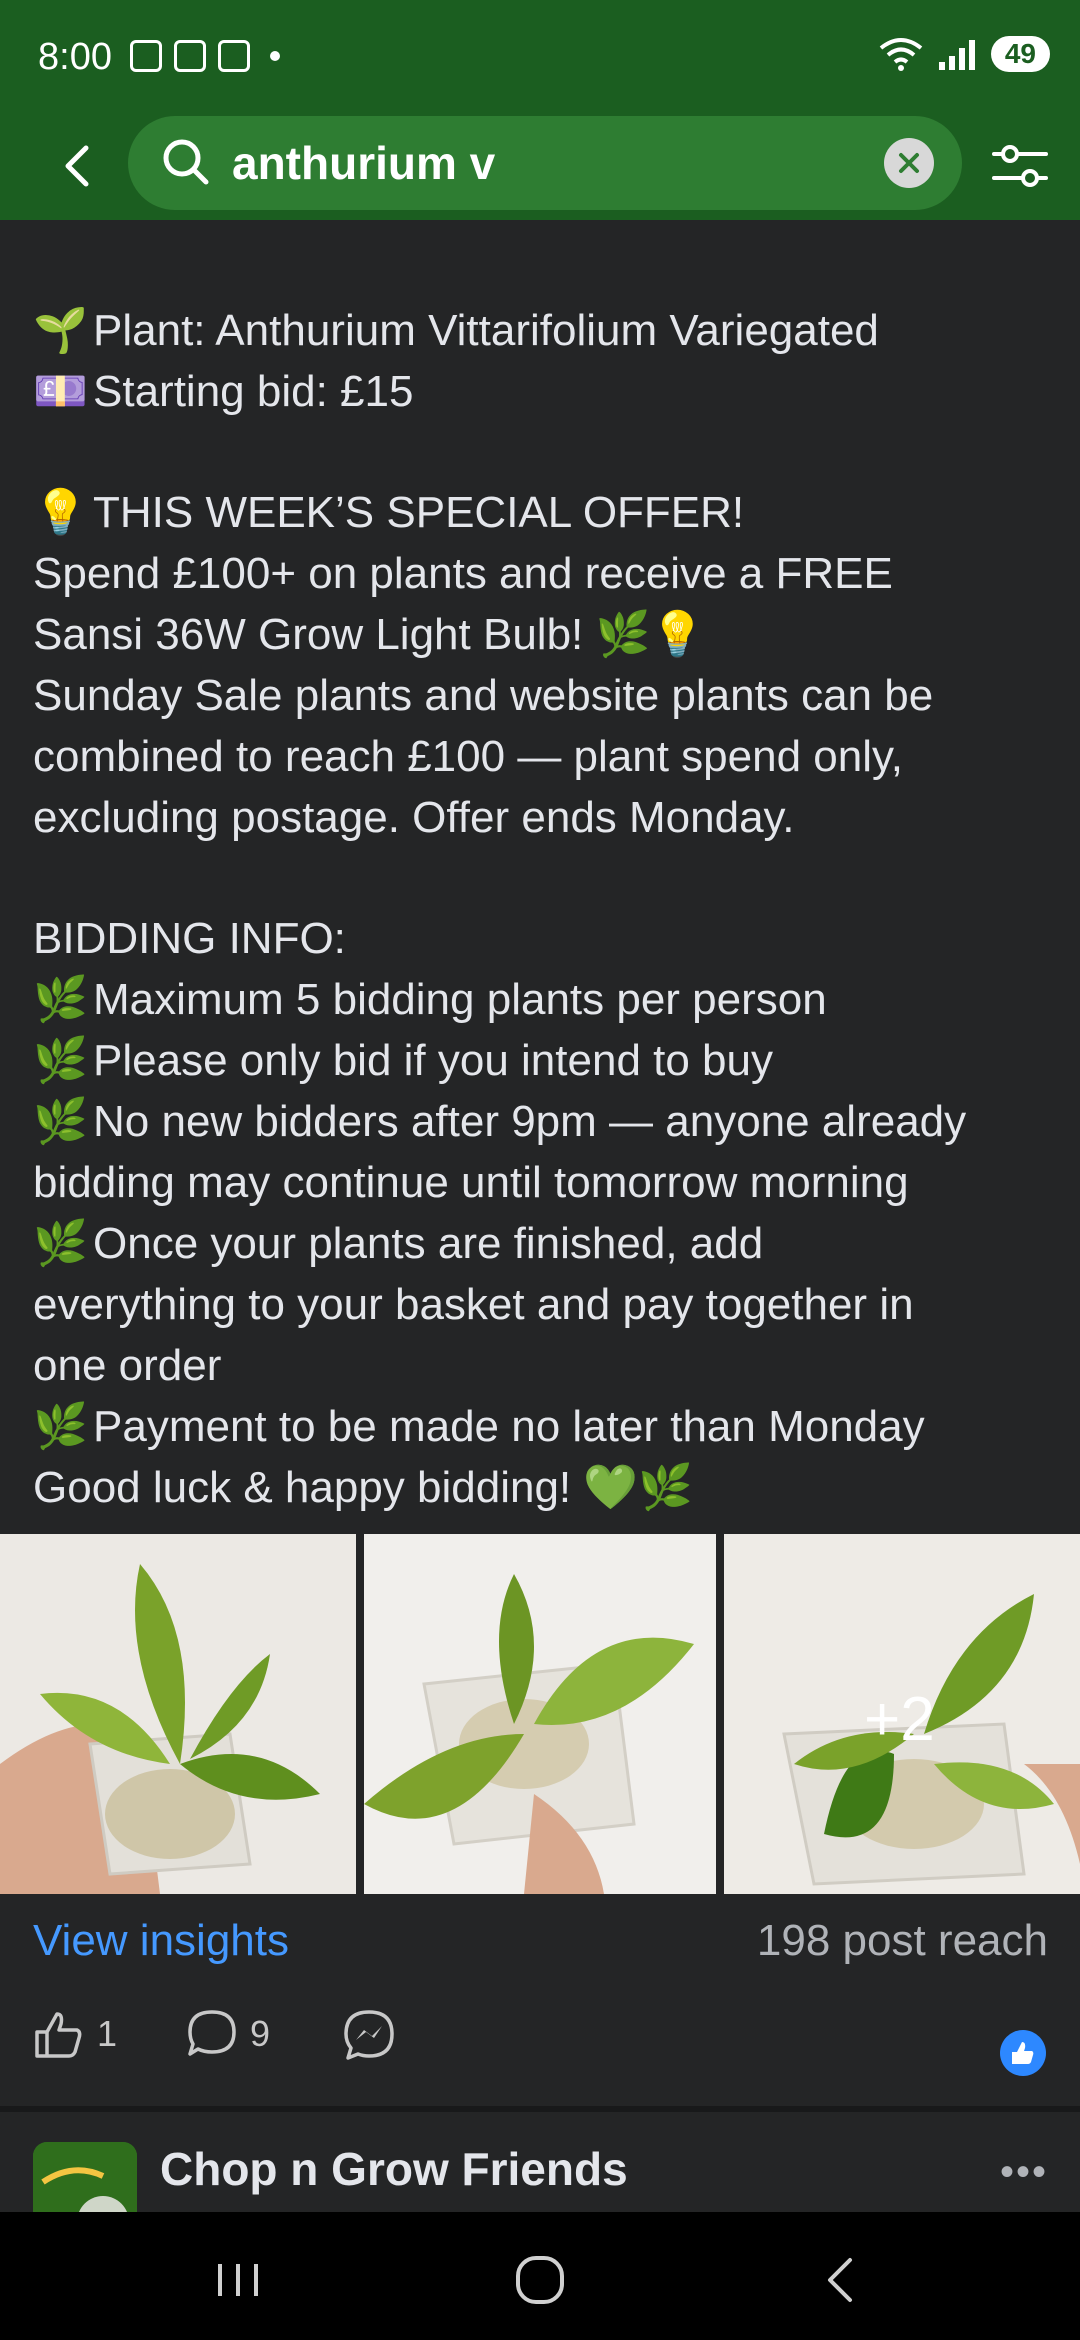 The height and width of the screenshot is (2340, 1080). Describe the element at coordinates (161, 1941) in the screenshot. I see `view-insights-link: View insights` at that location.